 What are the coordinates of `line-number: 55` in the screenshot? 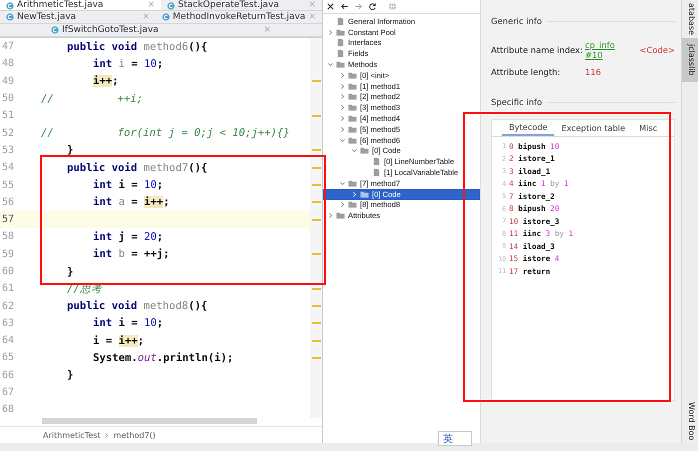 It's located at (8, 185).